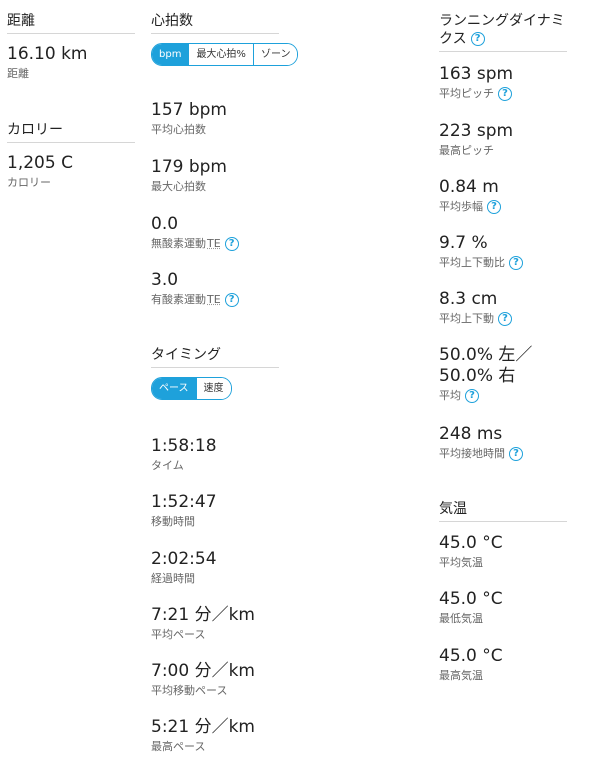  What do you see at coordinates (29, 182) in the screenshot?
I see `calories-label: カロリー` at bounding box center [29, 182].